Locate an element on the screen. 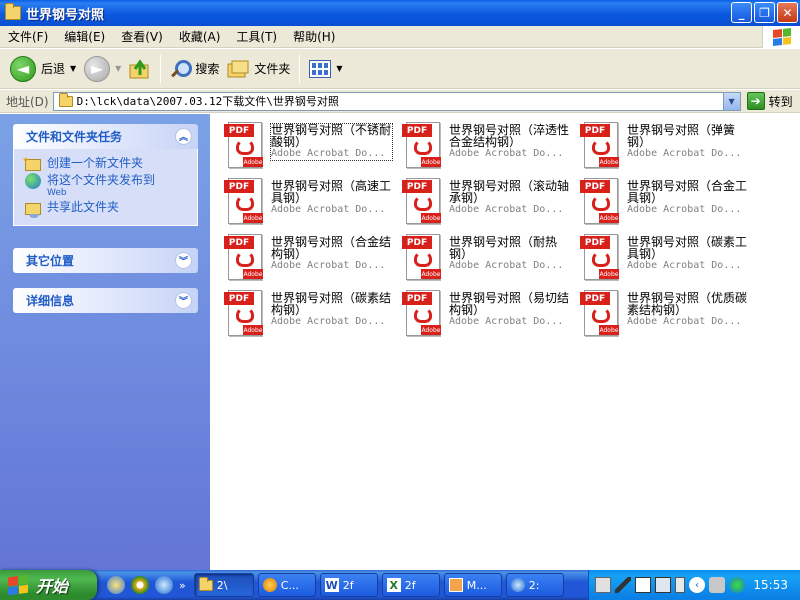  go-button: ➔ 转到 is located at coordinates (769, 101).